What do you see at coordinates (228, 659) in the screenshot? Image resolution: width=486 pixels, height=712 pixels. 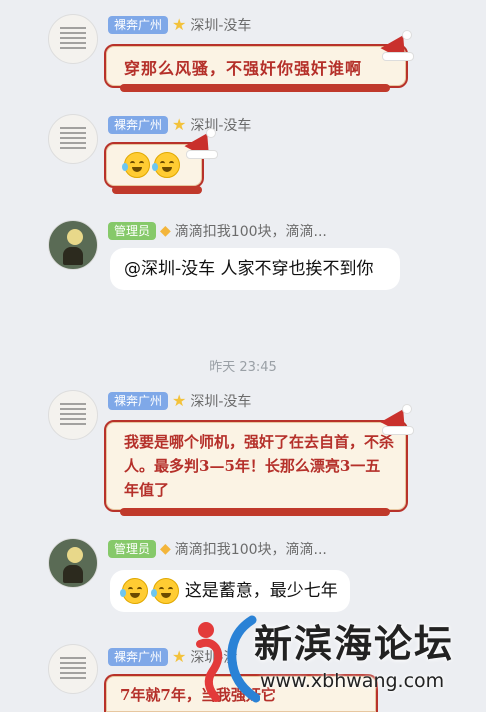 I see `watermark-logo-icon` at bounding box center [228, 659].